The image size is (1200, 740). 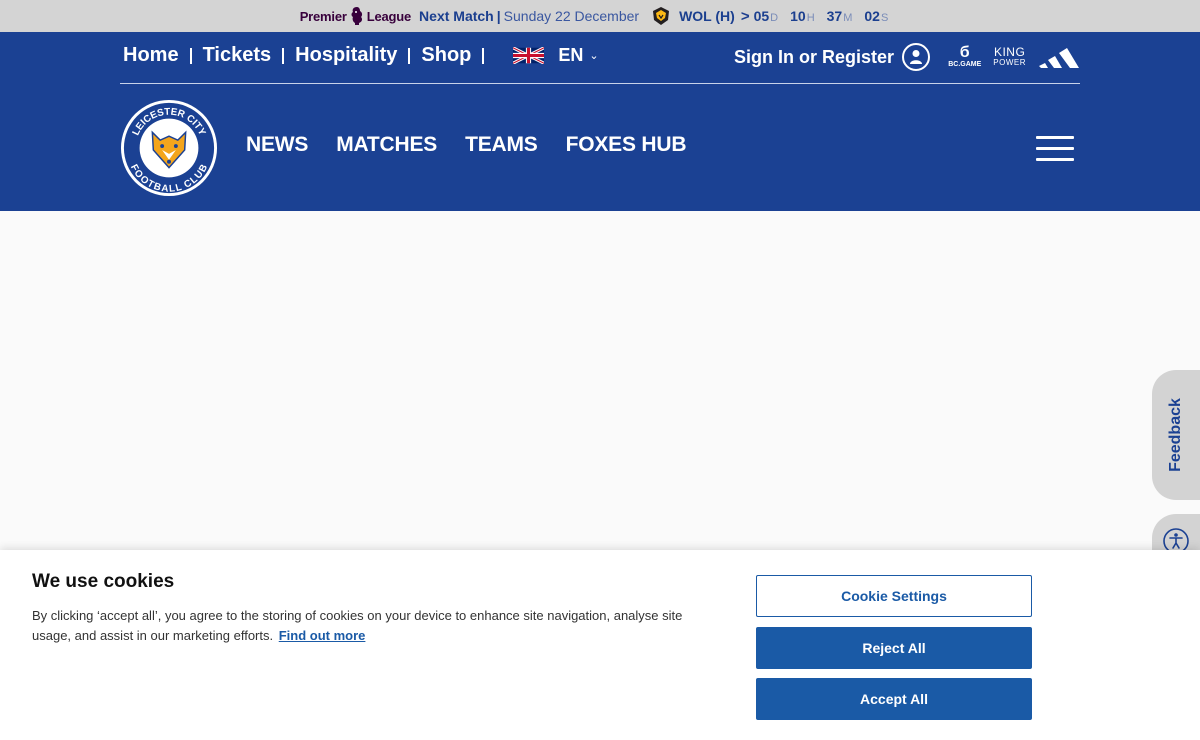 I want to click on find-out-more-link: Find out more, so click(x=322, y=635).